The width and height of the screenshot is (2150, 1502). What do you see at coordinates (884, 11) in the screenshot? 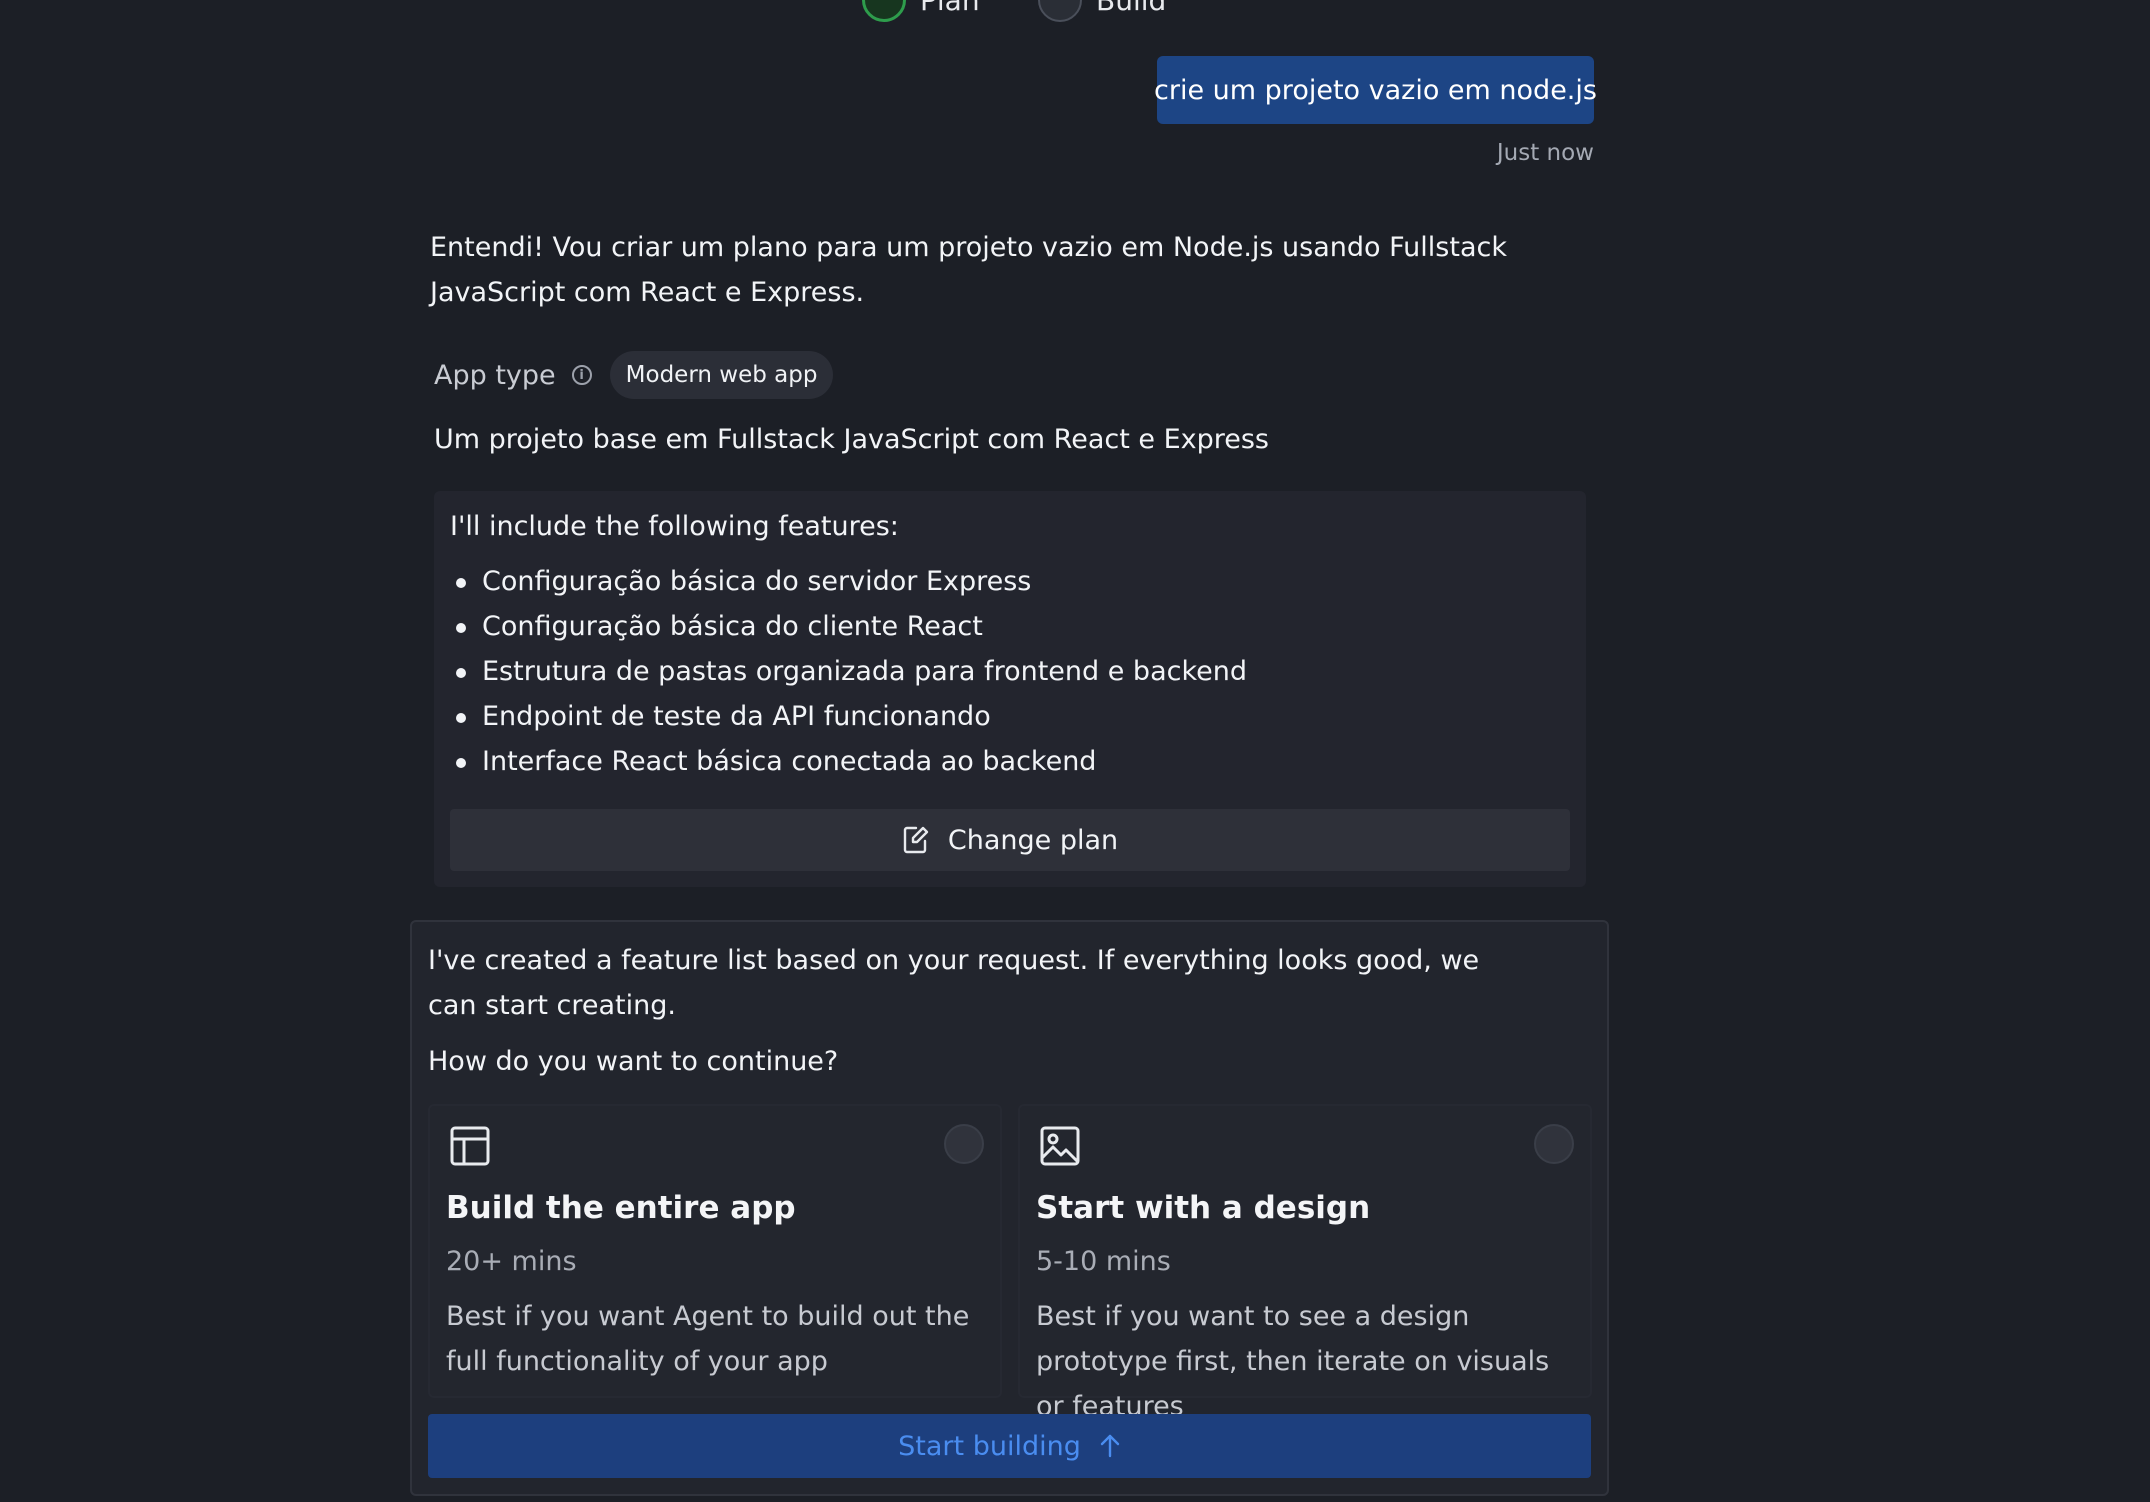
I see `plan-status-icon` at bounding box center [884, 11].